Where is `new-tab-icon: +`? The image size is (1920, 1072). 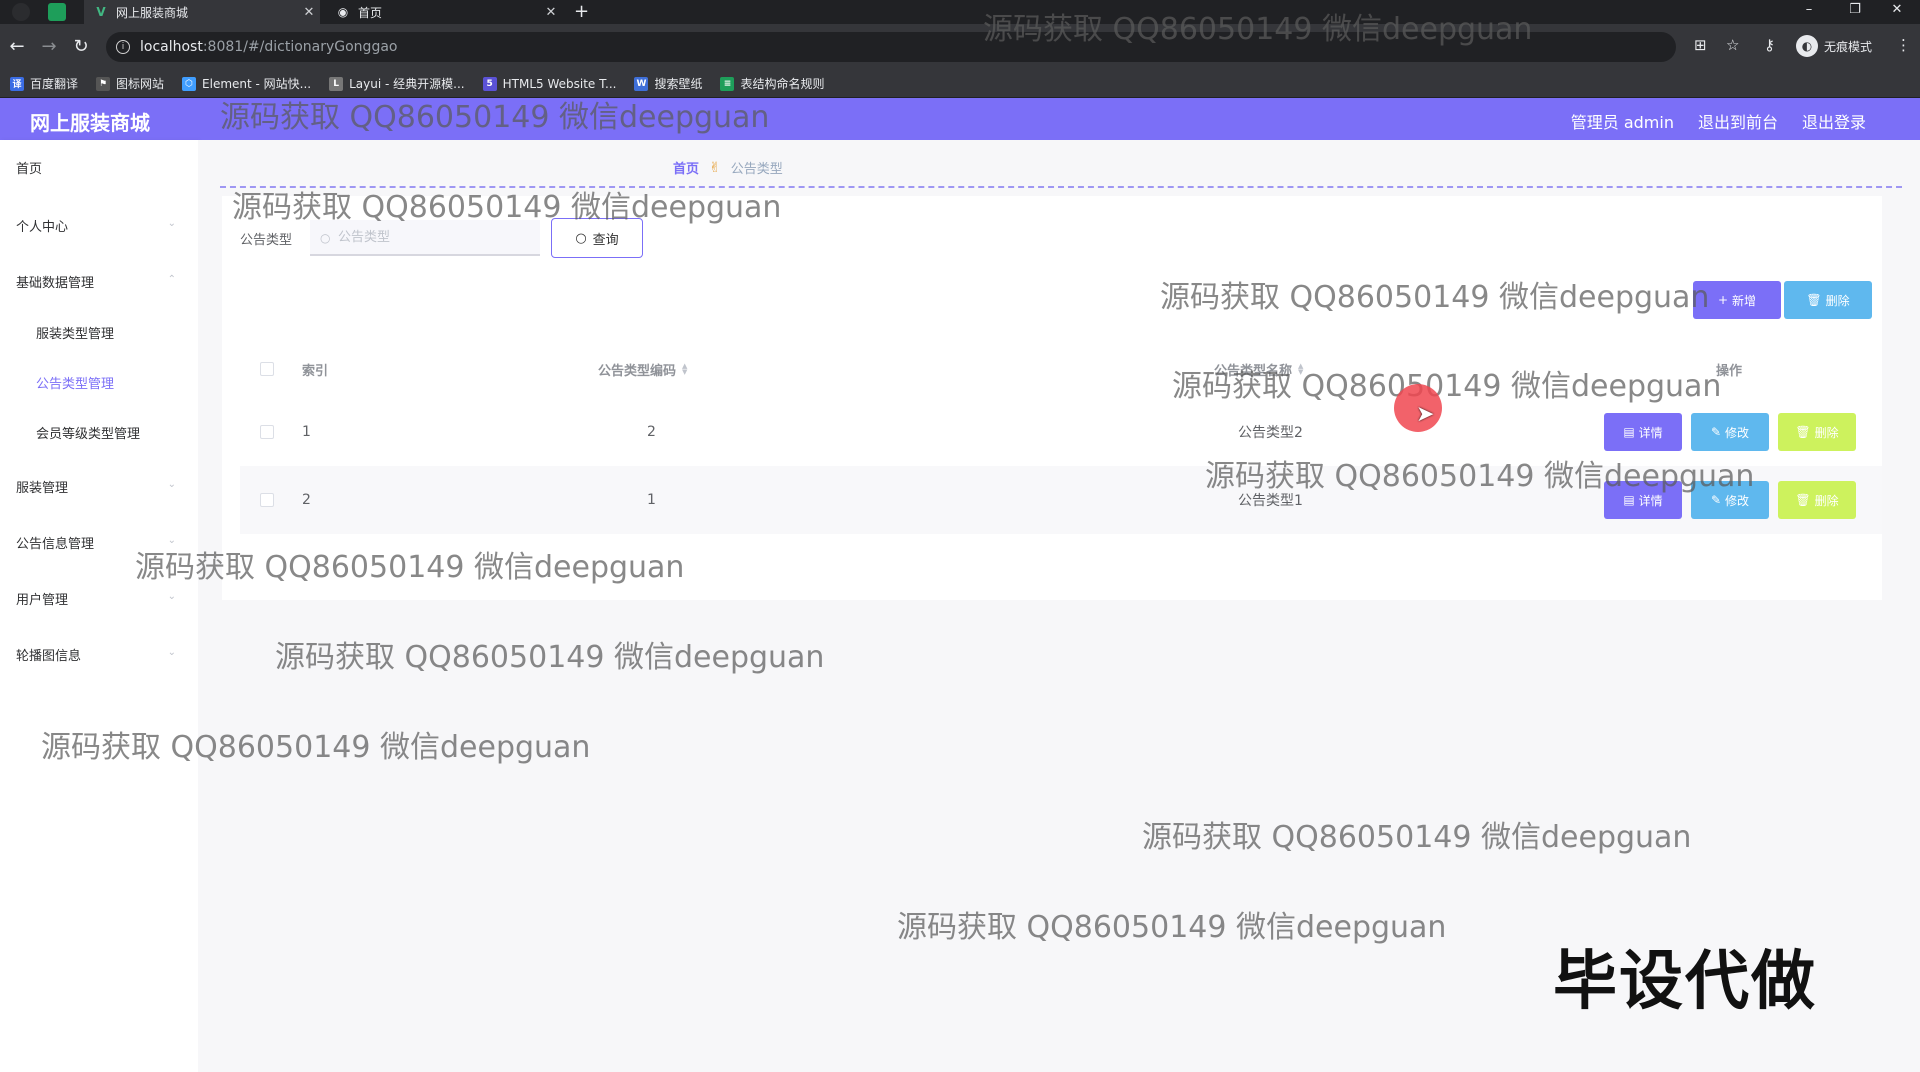
new-tab-icon: + is located at coordinates (581, 11).